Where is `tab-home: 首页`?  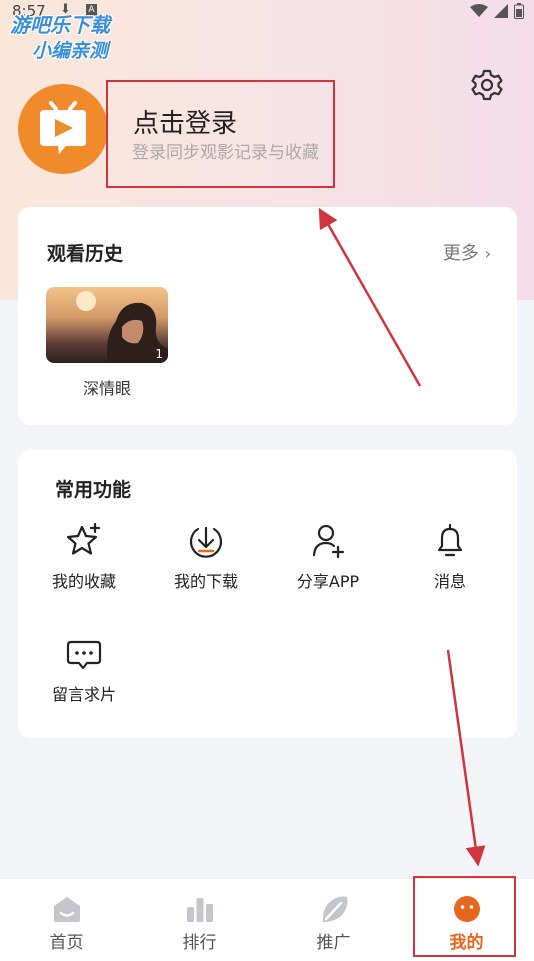
tab-home: 首页 is located at coordinates (66, 920).